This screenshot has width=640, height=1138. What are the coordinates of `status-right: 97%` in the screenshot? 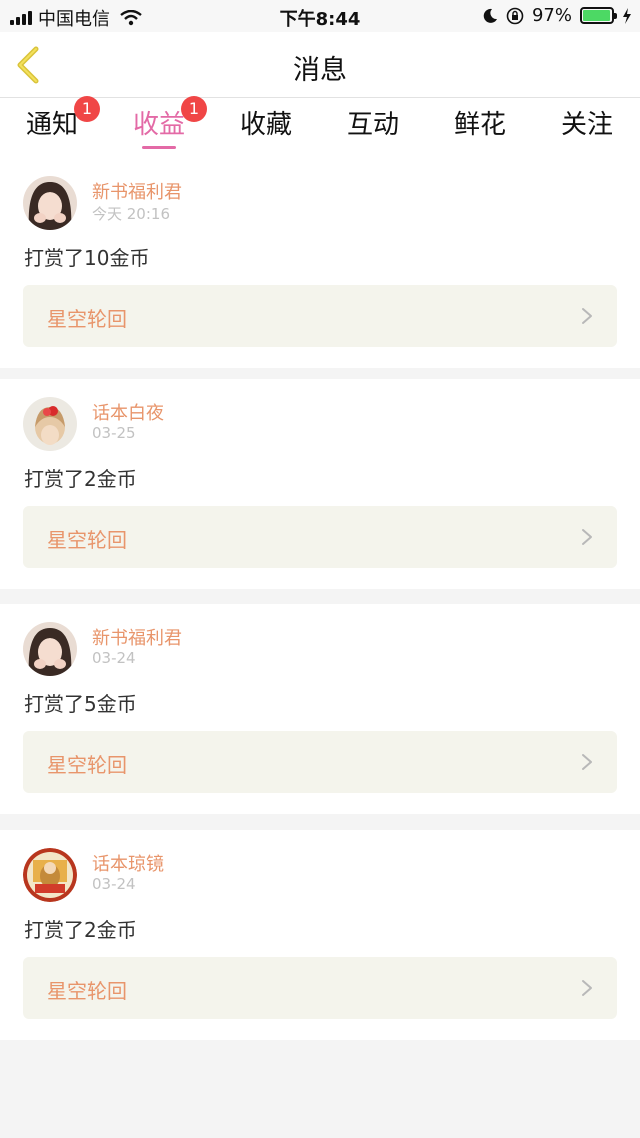 It's located at (557, 15).